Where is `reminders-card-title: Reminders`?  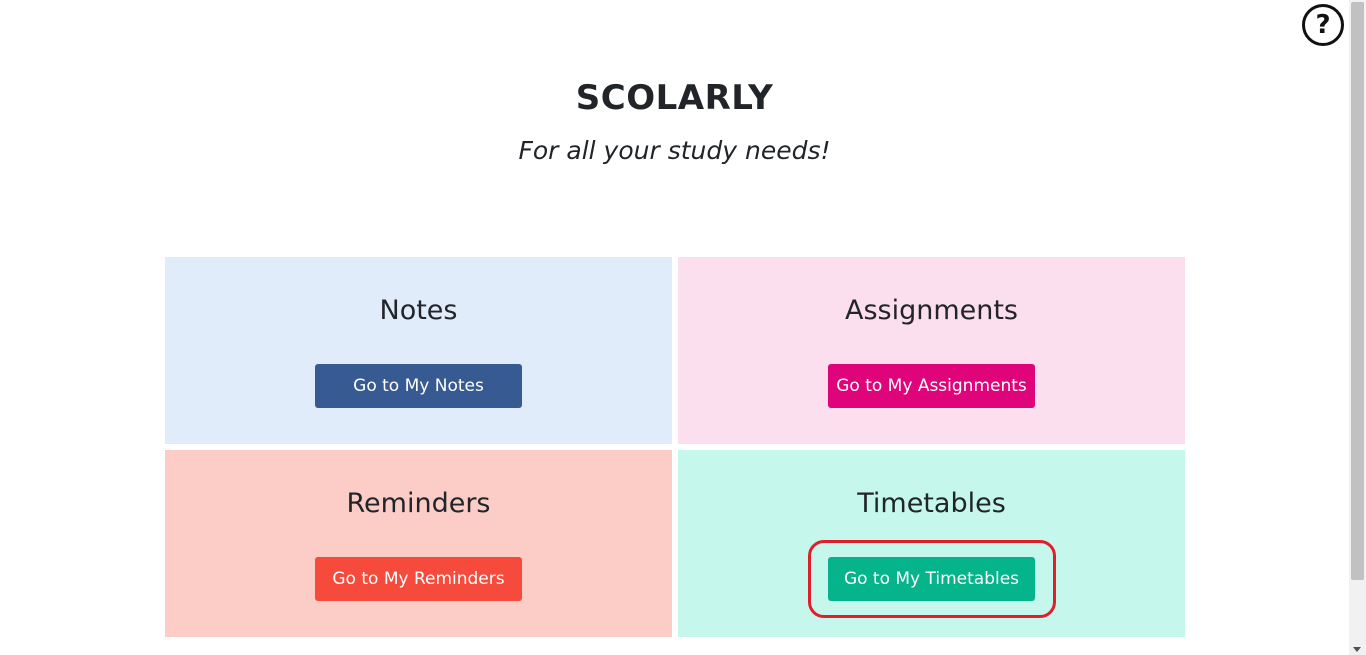 reminders-card-title: Reminders is located at coordinates (418, 503).